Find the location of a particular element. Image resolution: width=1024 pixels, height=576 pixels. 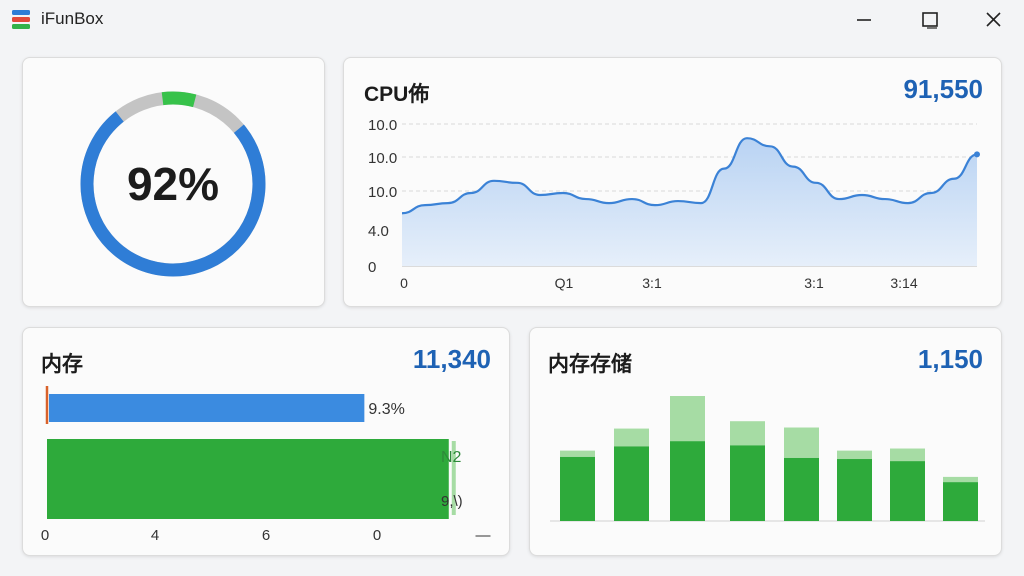

maximize-button is located at coordinates (930, 20).